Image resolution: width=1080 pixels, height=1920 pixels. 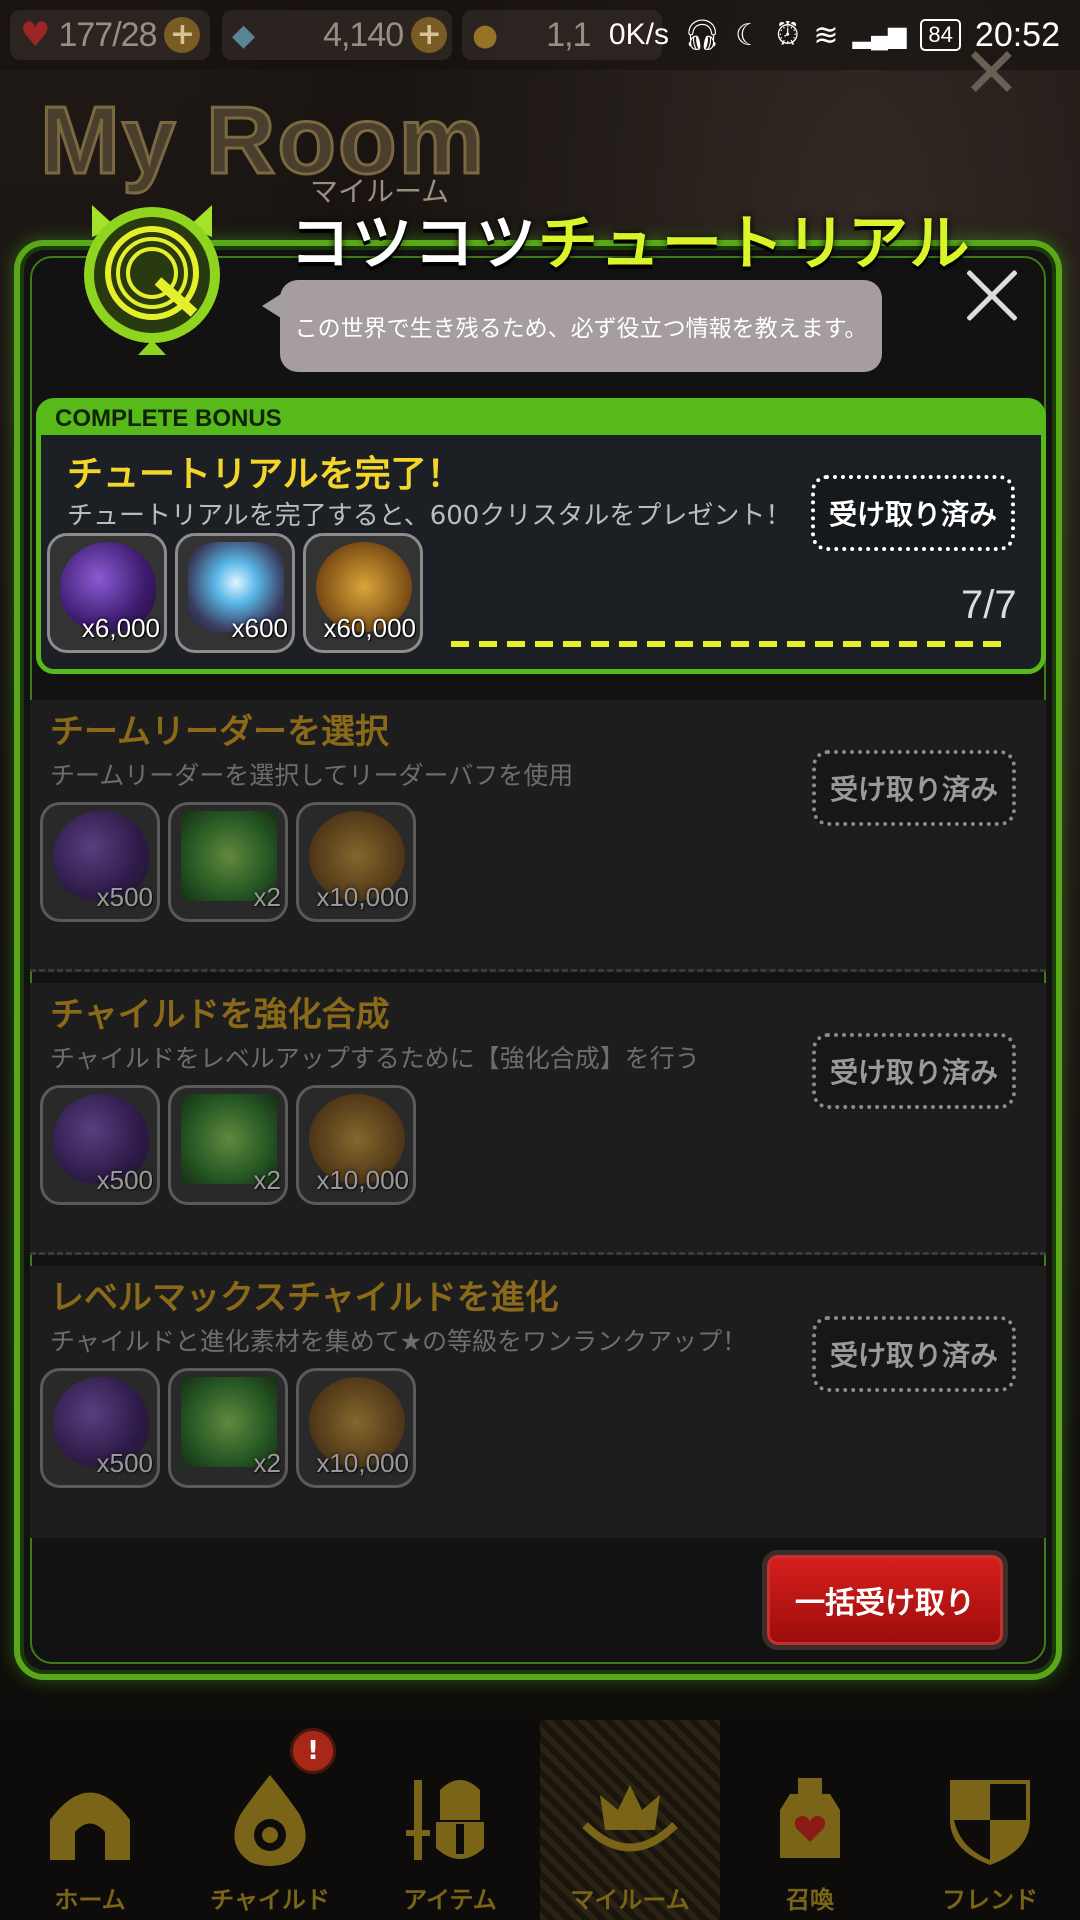 I want to click on notification-badge: !, so click(x=313, y=1751).